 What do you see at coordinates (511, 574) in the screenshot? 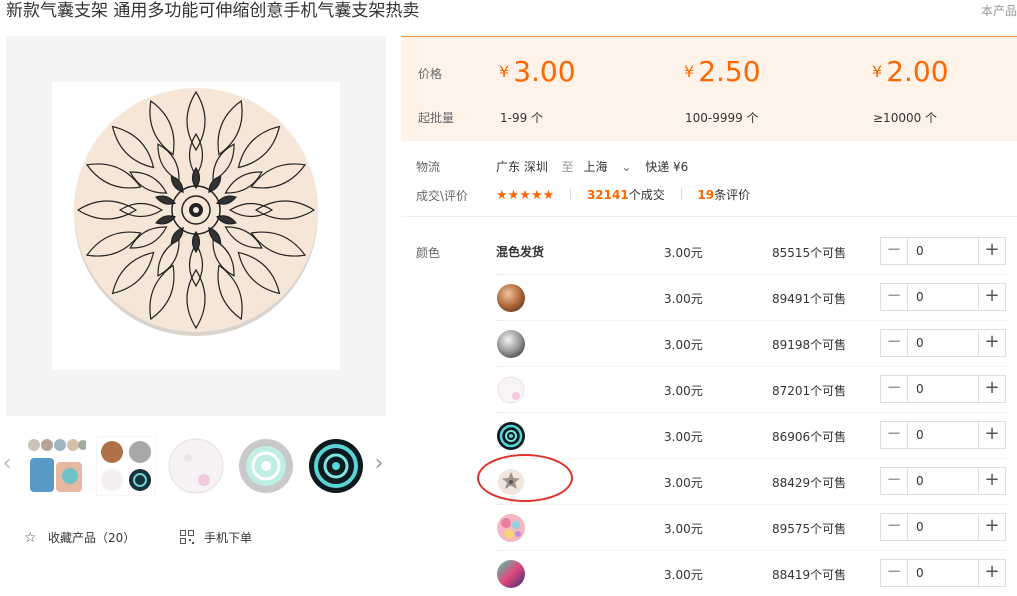
I see `sku-swatch-galaxy` at bounding box center [511, 574].